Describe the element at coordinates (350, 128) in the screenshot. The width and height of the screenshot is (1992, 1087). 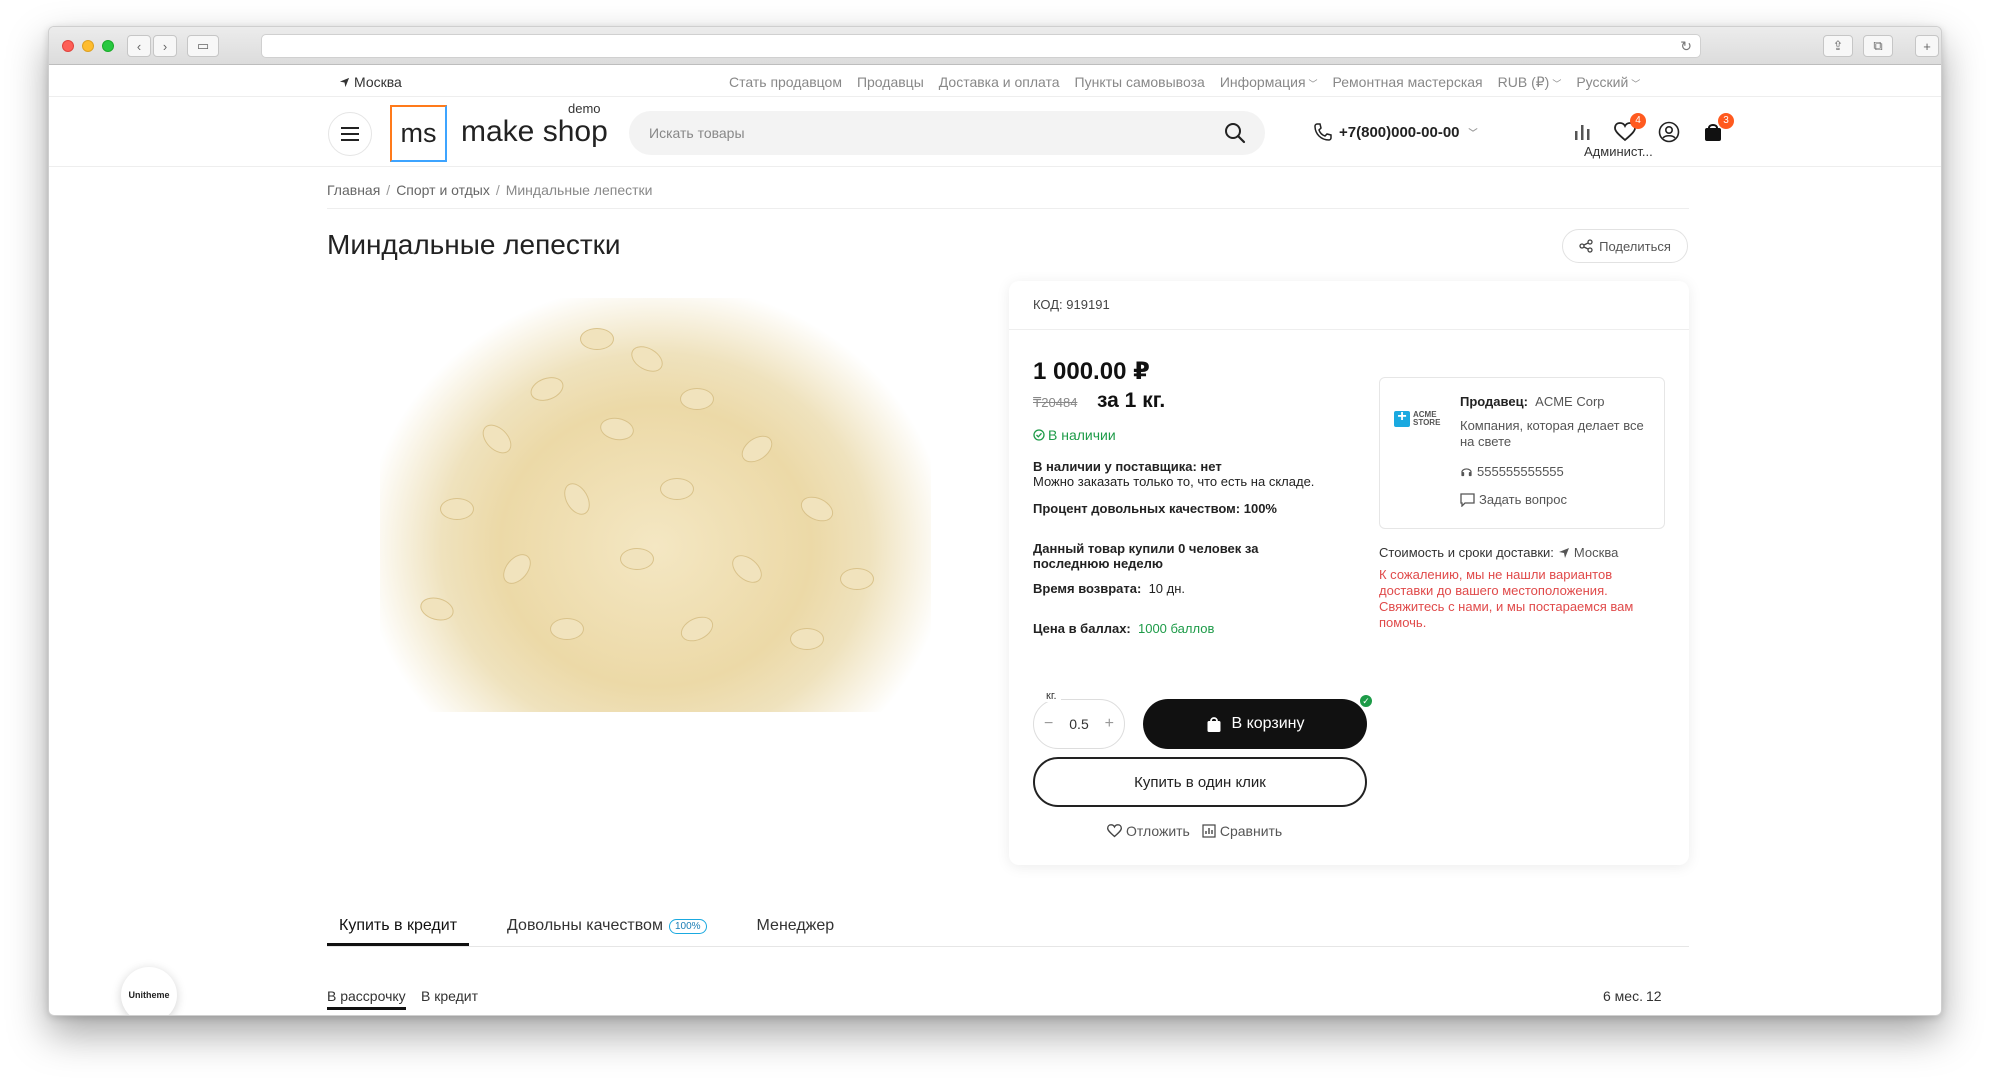
I see `menu-icon` at that location.